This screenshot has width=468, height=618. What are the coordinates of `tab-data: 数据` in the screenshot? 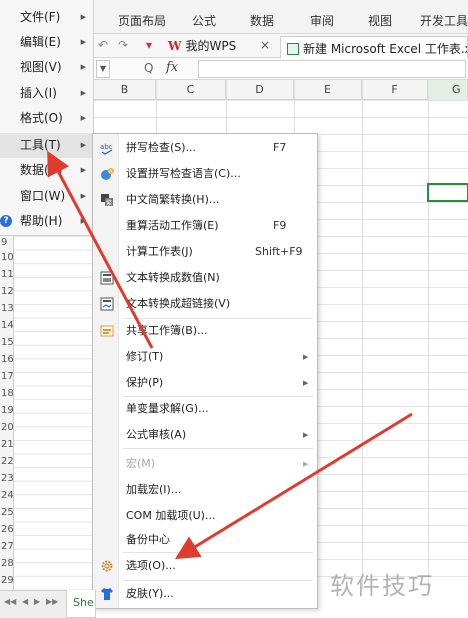 It's located at (262, 20).